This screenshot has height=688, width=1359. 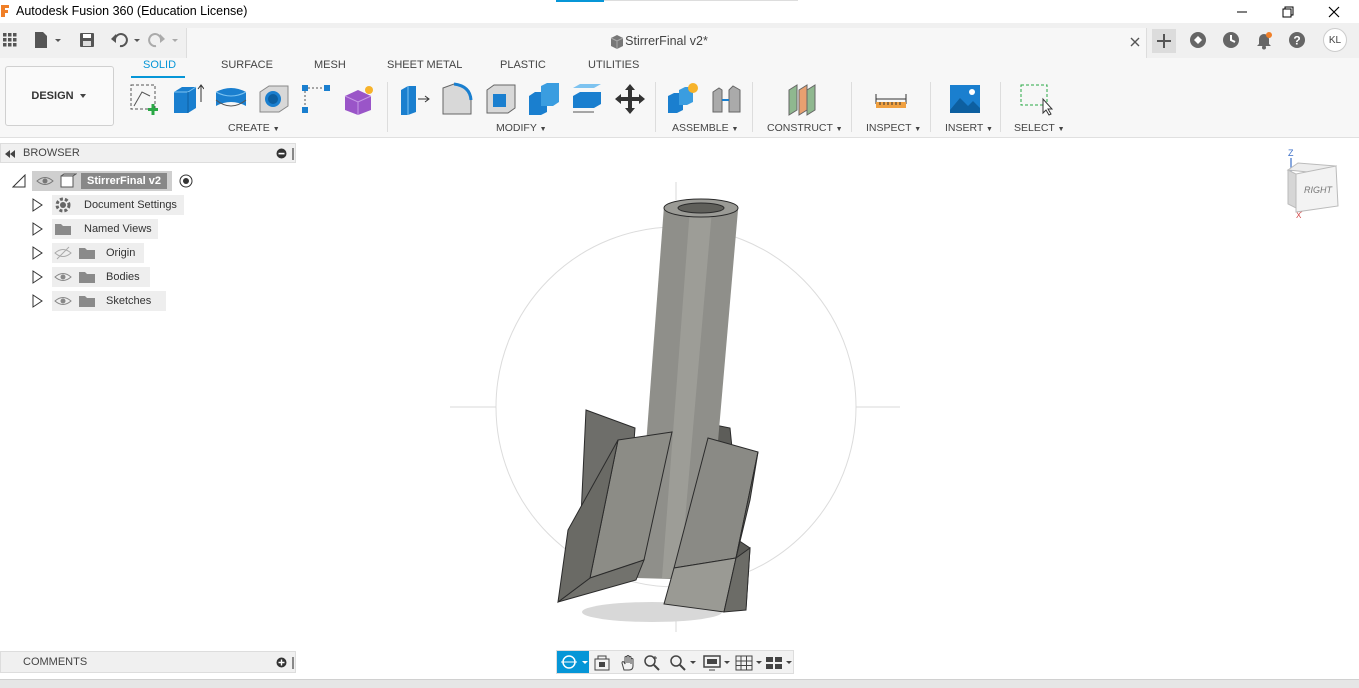 I want to click on select-group-label: SELECT ▼, so click(x=1039, y=128).